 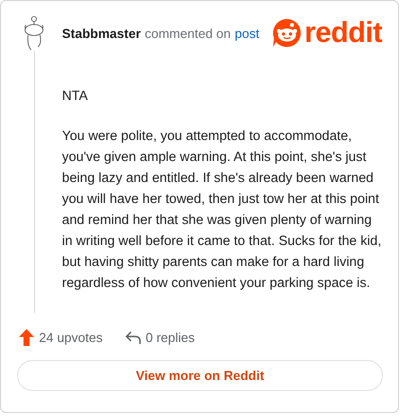 I want to click on reddit-logo-icon, so click(x=287, y=33).